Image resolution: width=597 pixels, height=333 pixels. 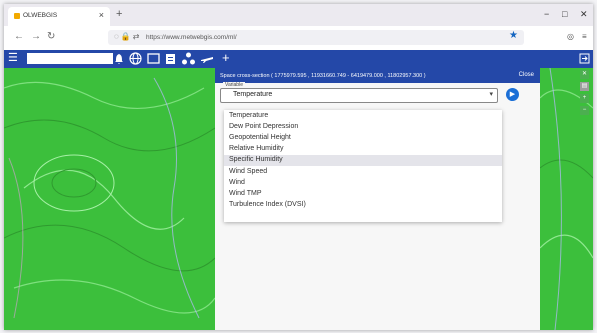 What do you see at coordinates (226, 57) in the screenshot?
I see `plus-icon: +` at bounding box center [226, 57].